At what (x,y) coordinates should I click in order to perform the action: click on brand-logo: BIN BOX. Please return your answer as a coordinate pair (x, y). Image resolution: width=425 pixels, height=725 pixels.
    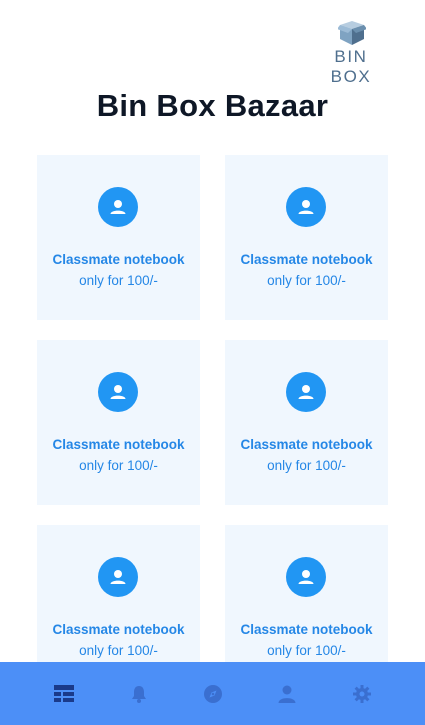
    Looking at the image, I should click on (351, 53).